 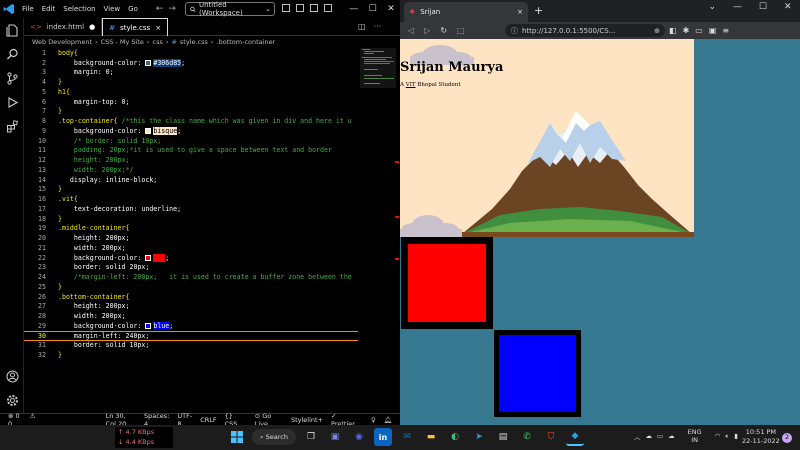 I want to click on code-token: body{, so click(x=68, y=52).